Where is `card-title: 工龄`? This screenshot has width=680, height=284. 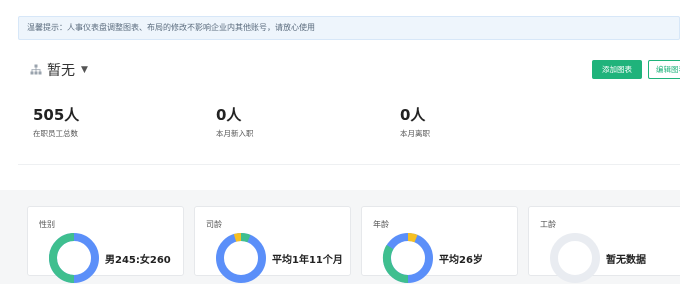 card-title: 工龄 is located at coordinates (548, 224).